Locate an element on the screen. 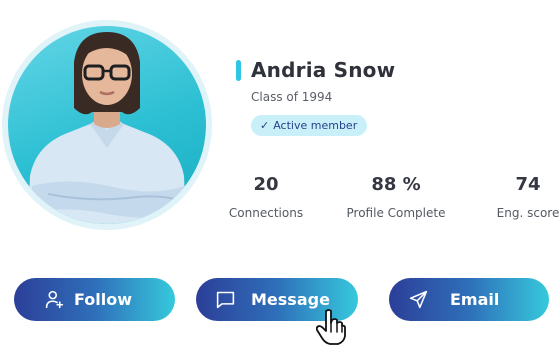 The image size is (559, 350). follow-button: Follow is located at coordinates (94, 299).